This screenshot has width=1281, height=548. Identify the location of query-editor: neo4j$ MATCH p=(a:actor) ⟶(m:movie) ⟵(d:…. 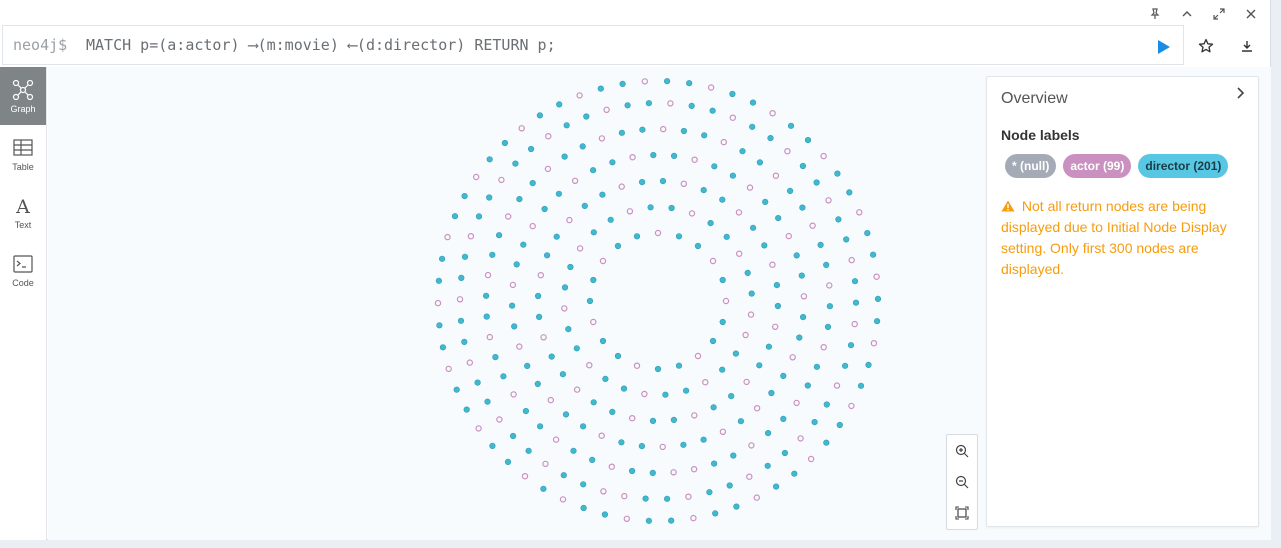
(593, 45).